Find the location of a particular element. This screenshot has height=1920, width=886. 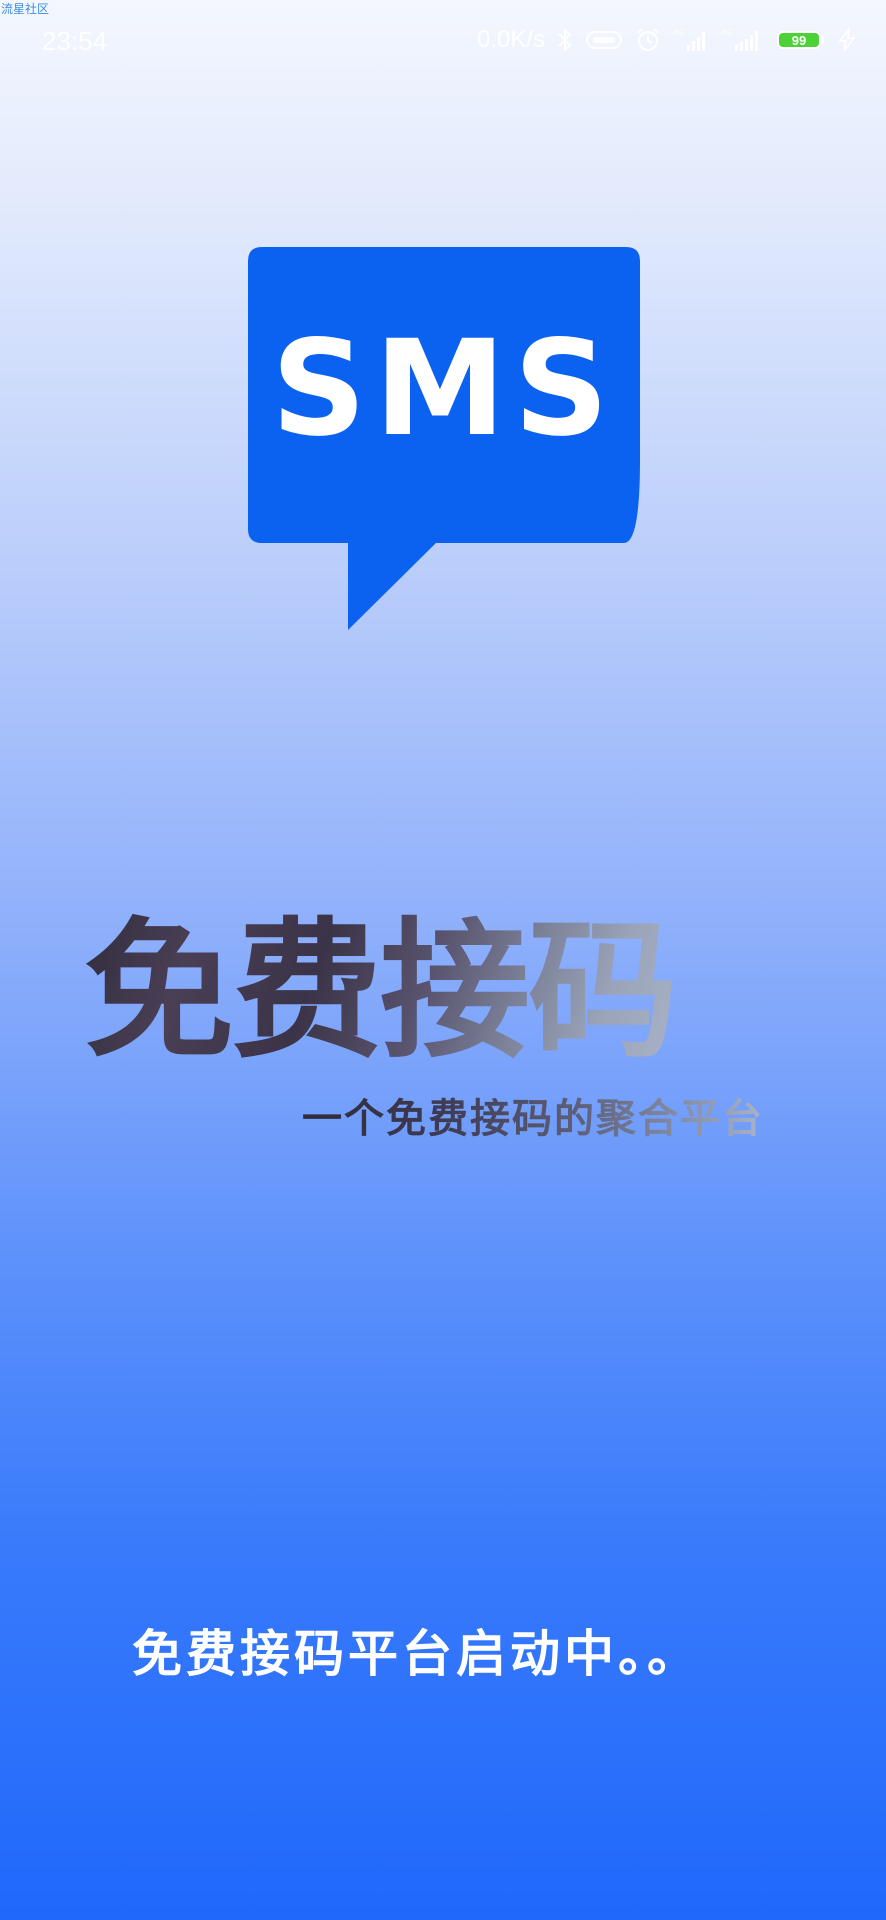

headline: 免费接码 is located at coordinates (381, 978).